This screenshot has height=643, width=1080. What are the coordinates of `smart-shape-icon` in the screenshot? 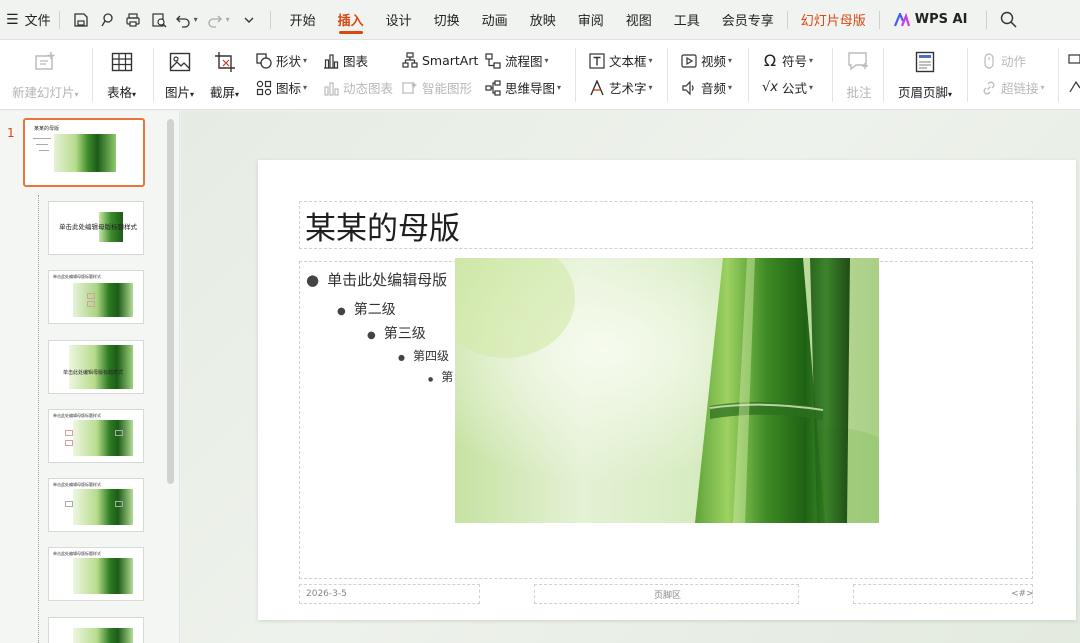 It's located at (410, 88).